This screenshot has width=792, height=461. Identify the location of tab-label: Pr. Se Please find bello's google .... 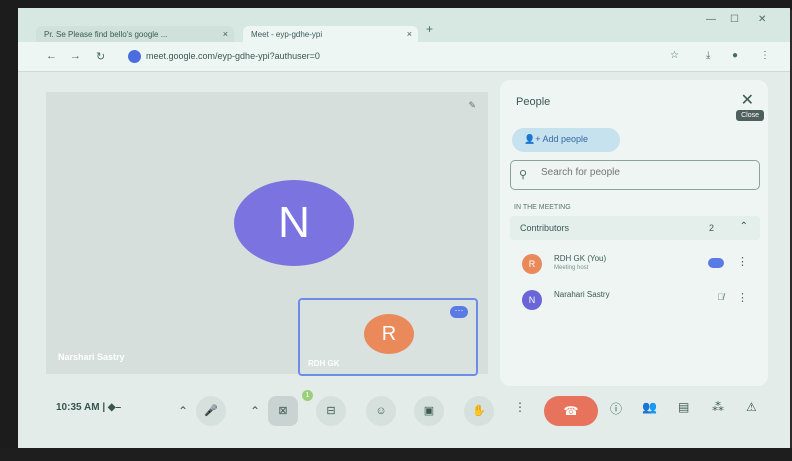
(106, 34).